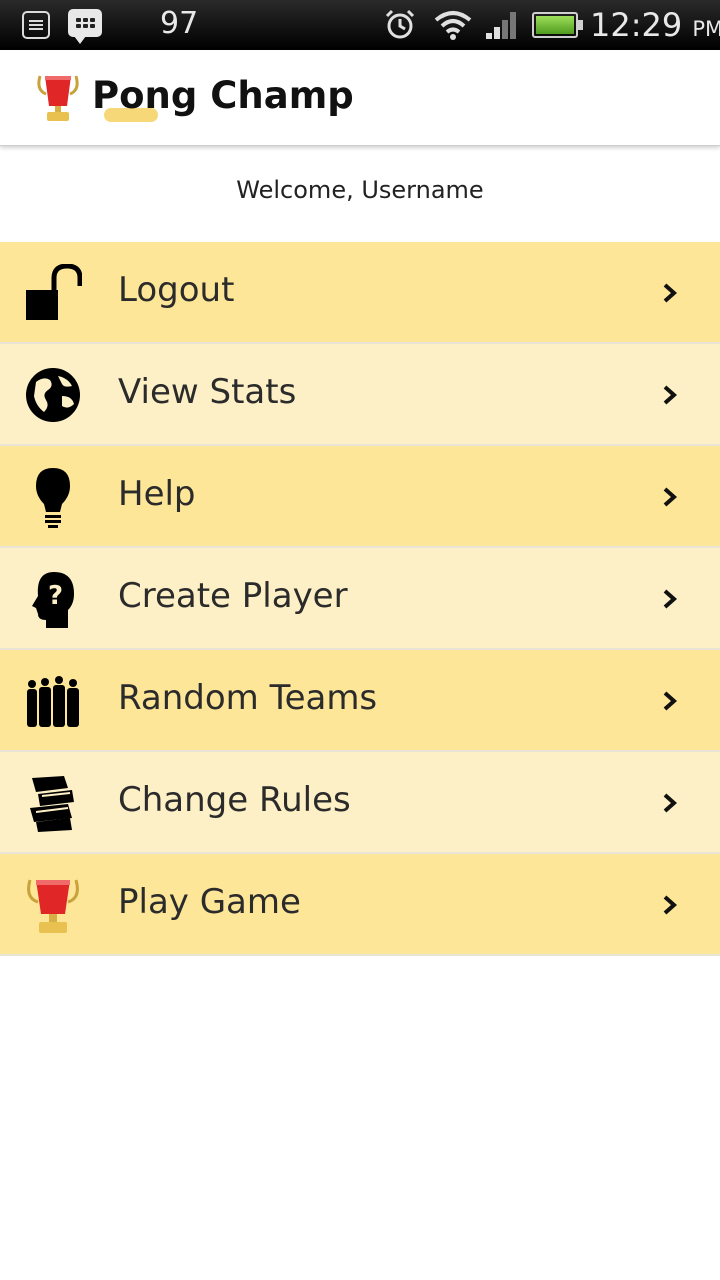  Describe the element at coordinates (53, 292) in the screenshot. I see `unlocked-padlock-icon` at that location.